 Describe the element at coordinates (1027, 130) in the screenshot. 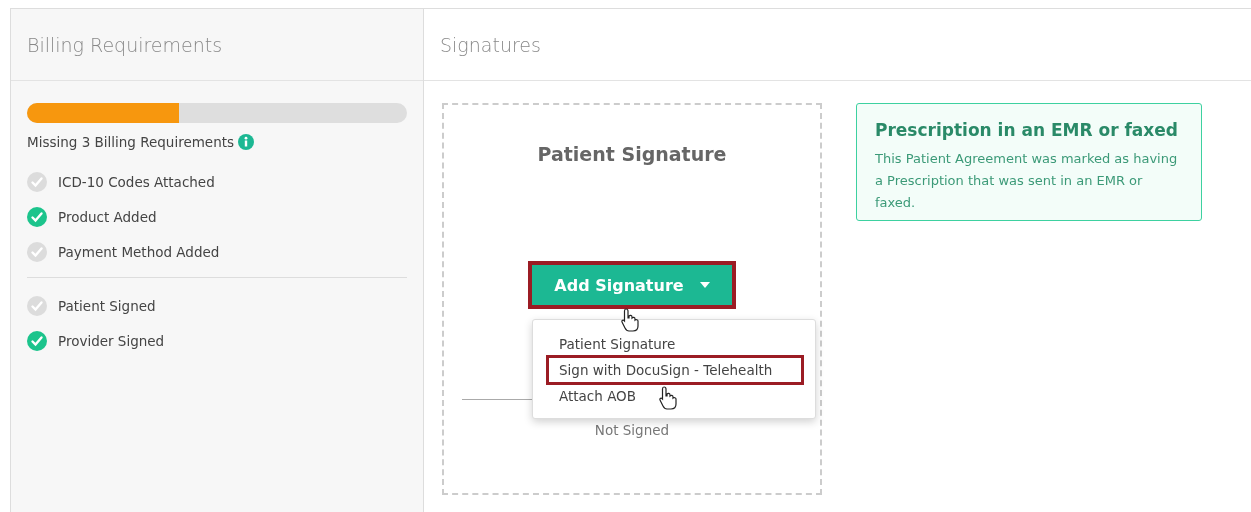

I see `notice-title: Prescription in an EMR or faxed` at that location.